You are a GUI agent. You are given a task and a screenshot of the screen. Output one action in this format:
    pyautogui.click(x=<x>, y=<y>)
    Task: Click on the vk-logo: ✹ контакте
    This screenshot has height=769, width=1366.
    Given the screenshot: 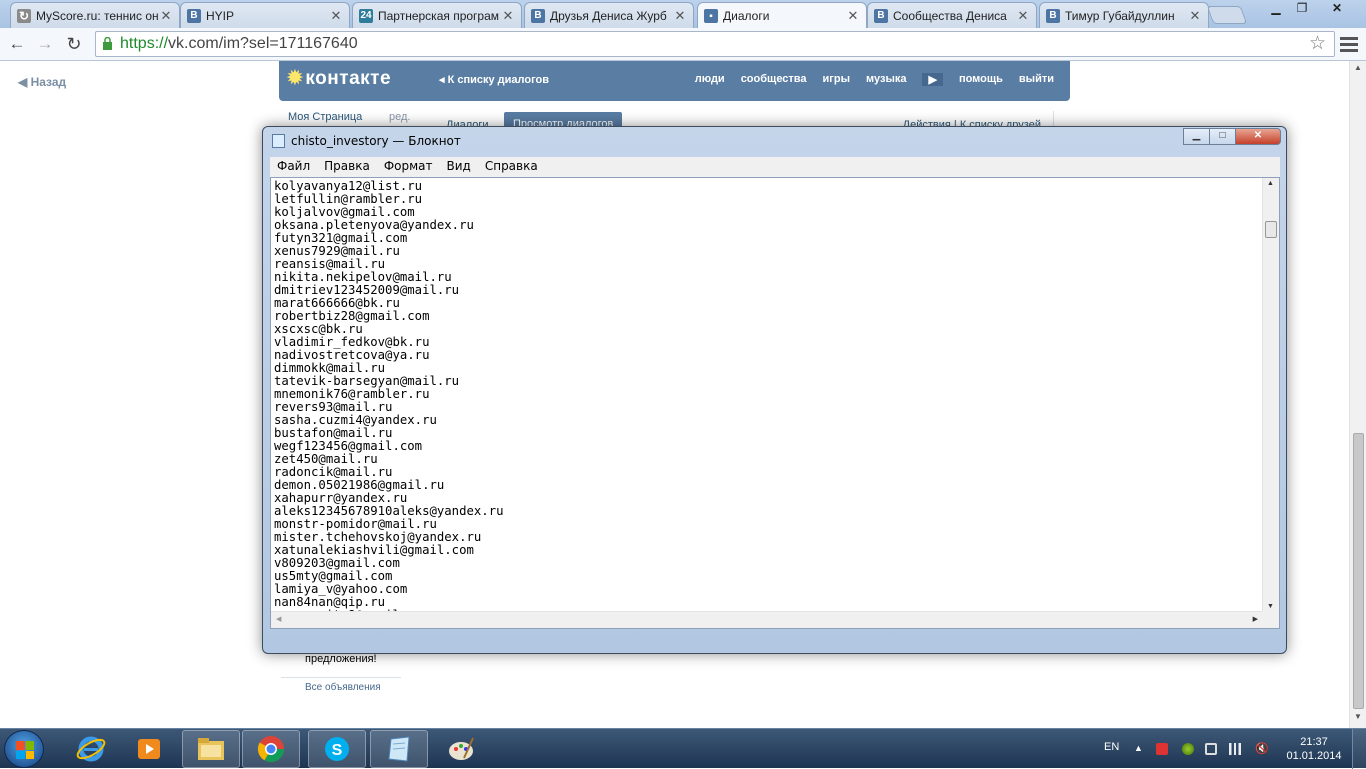 What is the action you would take?
    pyautogui.click(x=339, y=78)
    